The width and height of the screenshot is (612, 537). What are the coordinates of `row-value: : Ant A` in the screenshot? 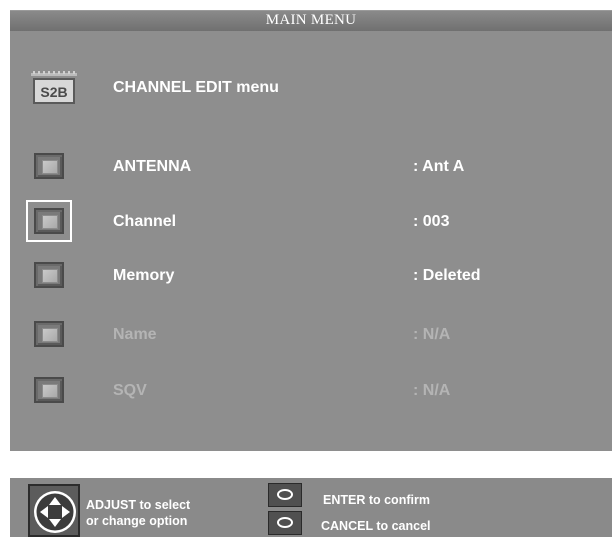 It's located at (439, 166).